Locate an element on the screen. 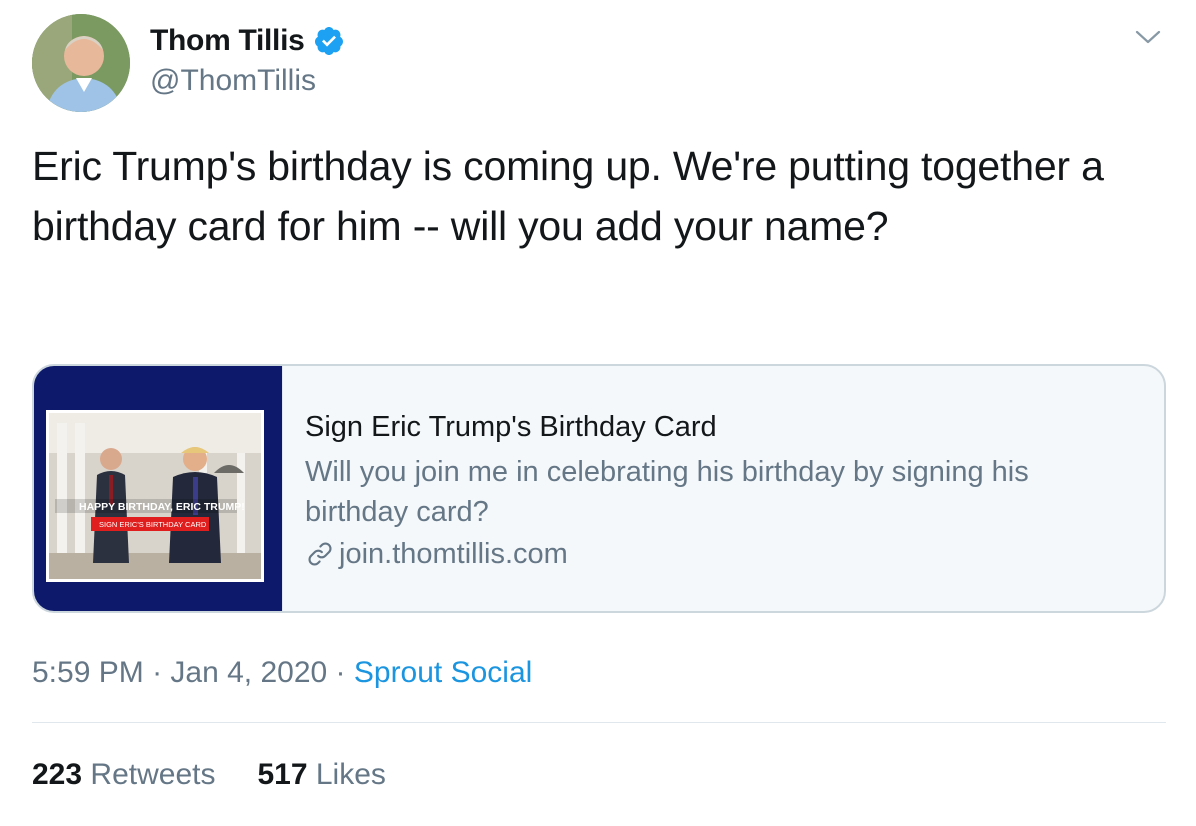 The height and width of the screenshot is (826, 1196). author-display-name: Thom Tillis is located at coordinates (227, 41).